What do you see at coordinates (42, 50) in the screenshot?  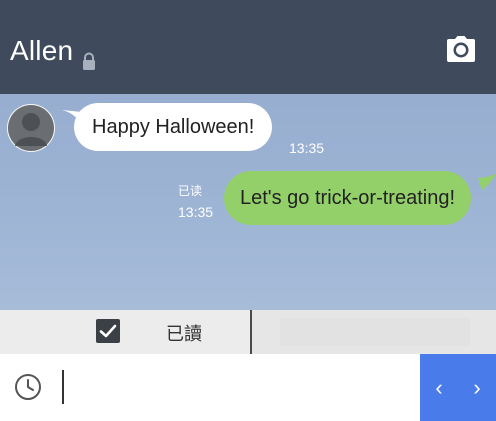 I see `contact-name: Allen` at bounding box center [42, 50].